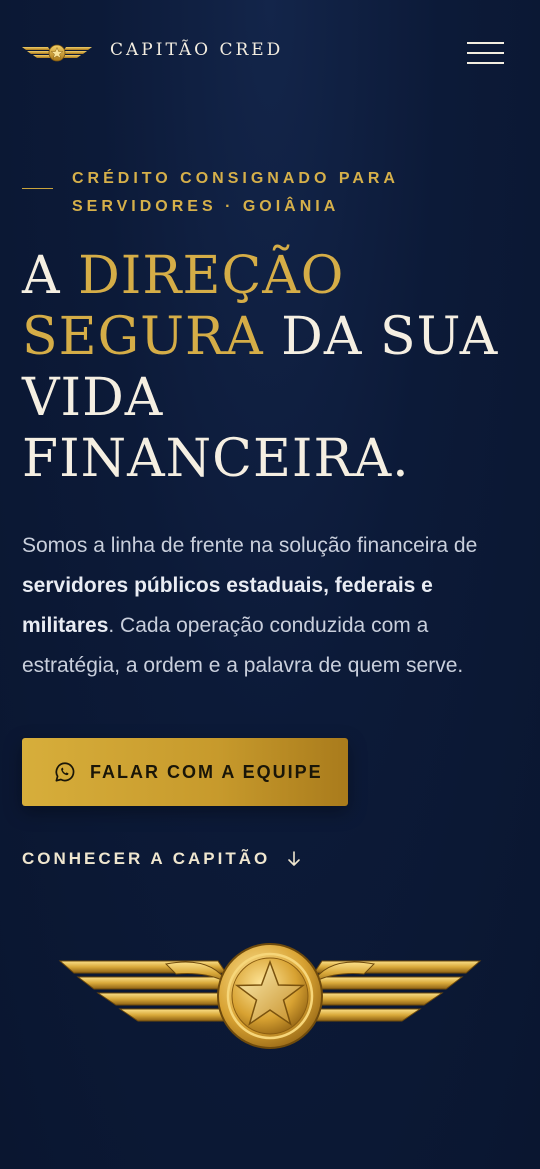 The image size is (540, 1169). I want to click on learn-more-link: CONHECER A CAPITÃO, so click(162, 859).